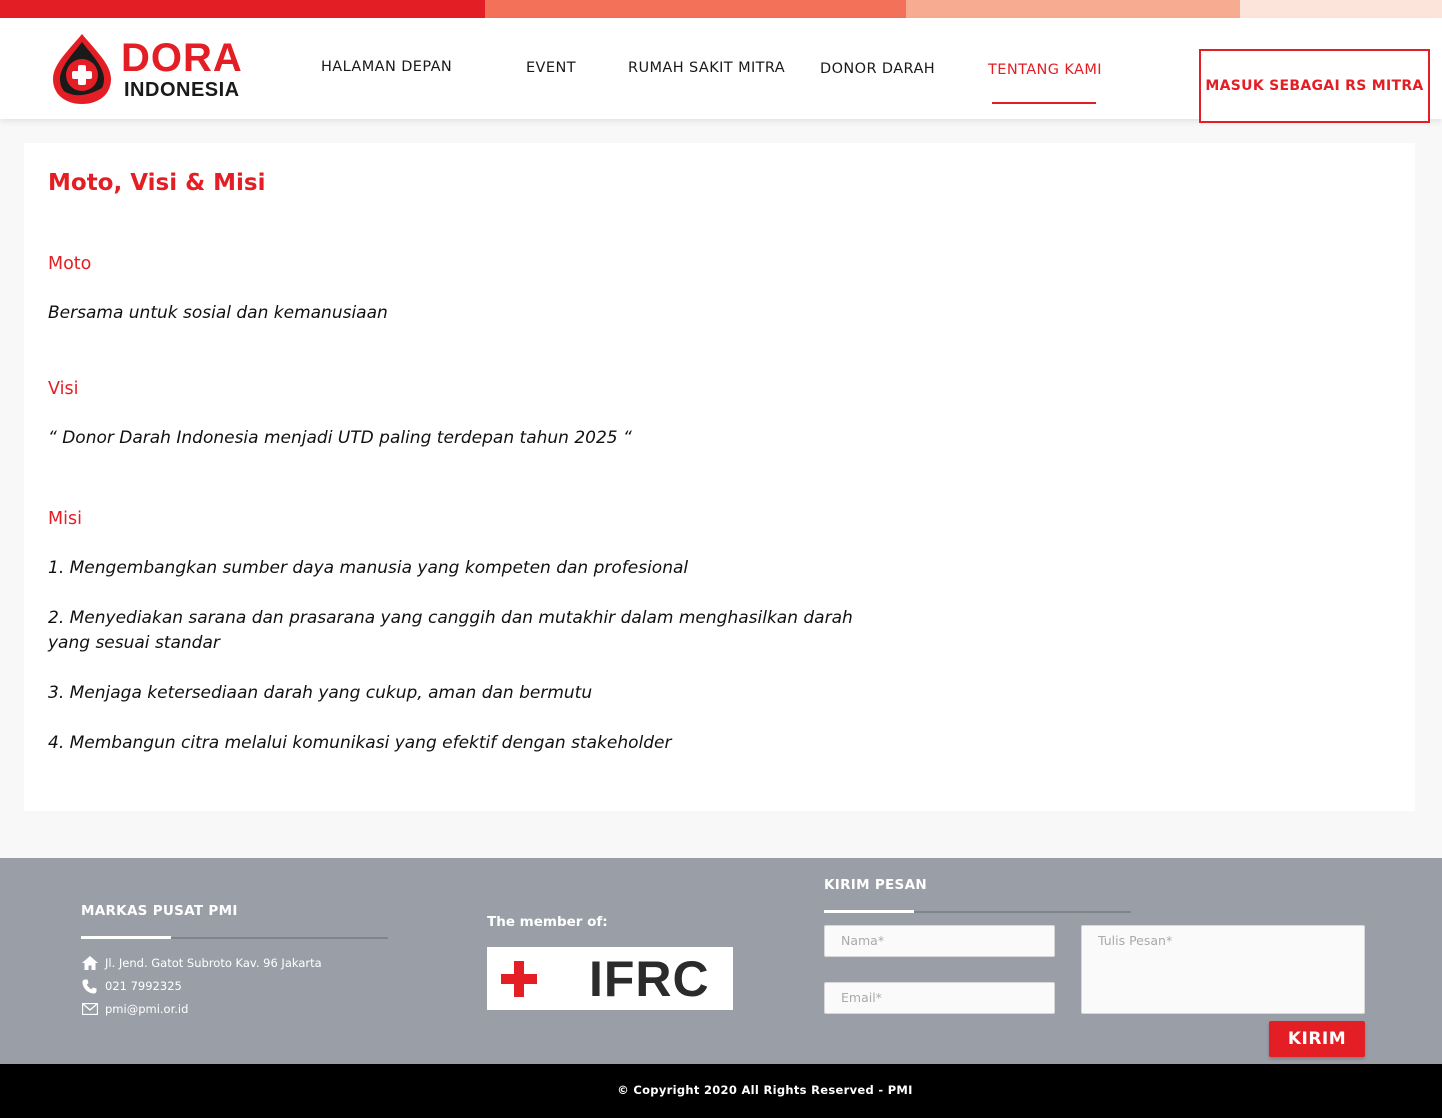  Describe the element at coordinates (939, 998) in the screenshot. I see `email-input: Email*` at that location.